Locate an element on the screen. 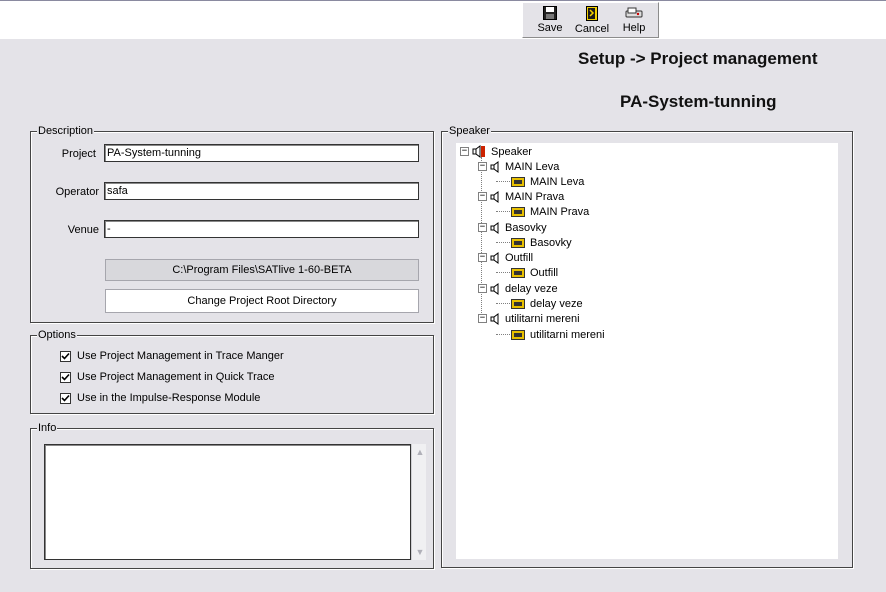  info-textarea is located at coordinates (227, 502).